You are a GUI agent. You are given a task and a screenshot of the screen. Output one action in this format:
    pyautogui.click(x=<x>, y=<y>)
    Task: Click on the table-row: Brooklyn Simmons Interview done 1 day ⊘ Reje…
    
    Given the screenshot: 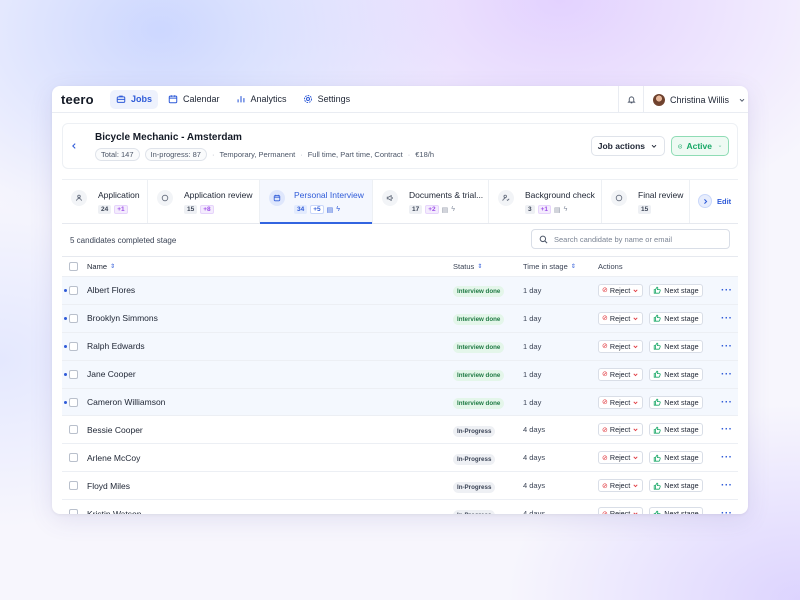 What is the action you would take?
    pyautogui.click(x=400, y=318)
    